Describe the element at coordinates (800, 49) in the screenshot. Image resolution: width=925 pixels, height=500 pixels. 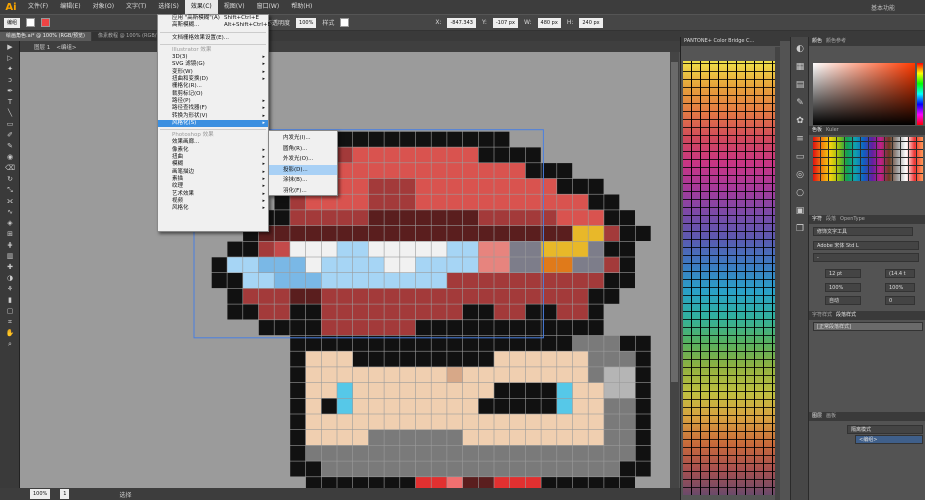
I see `color-panel-icon: ◐` at that location.